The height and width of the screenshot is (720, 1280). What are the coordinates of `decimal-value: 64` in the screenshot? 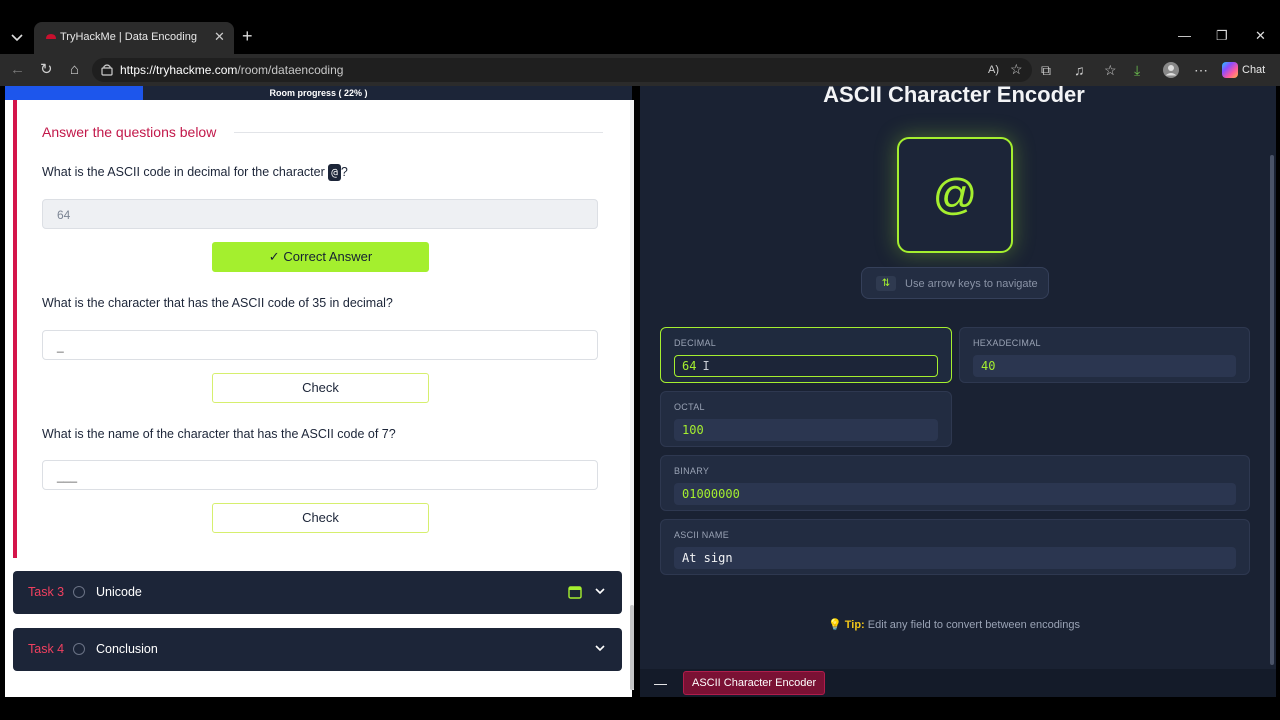 It's located at (689, 366).